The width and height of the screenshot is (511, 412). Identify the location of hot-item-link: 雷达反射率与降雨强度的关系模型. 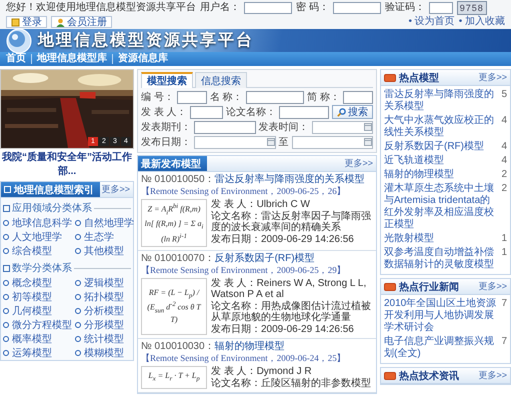
(440, 101).